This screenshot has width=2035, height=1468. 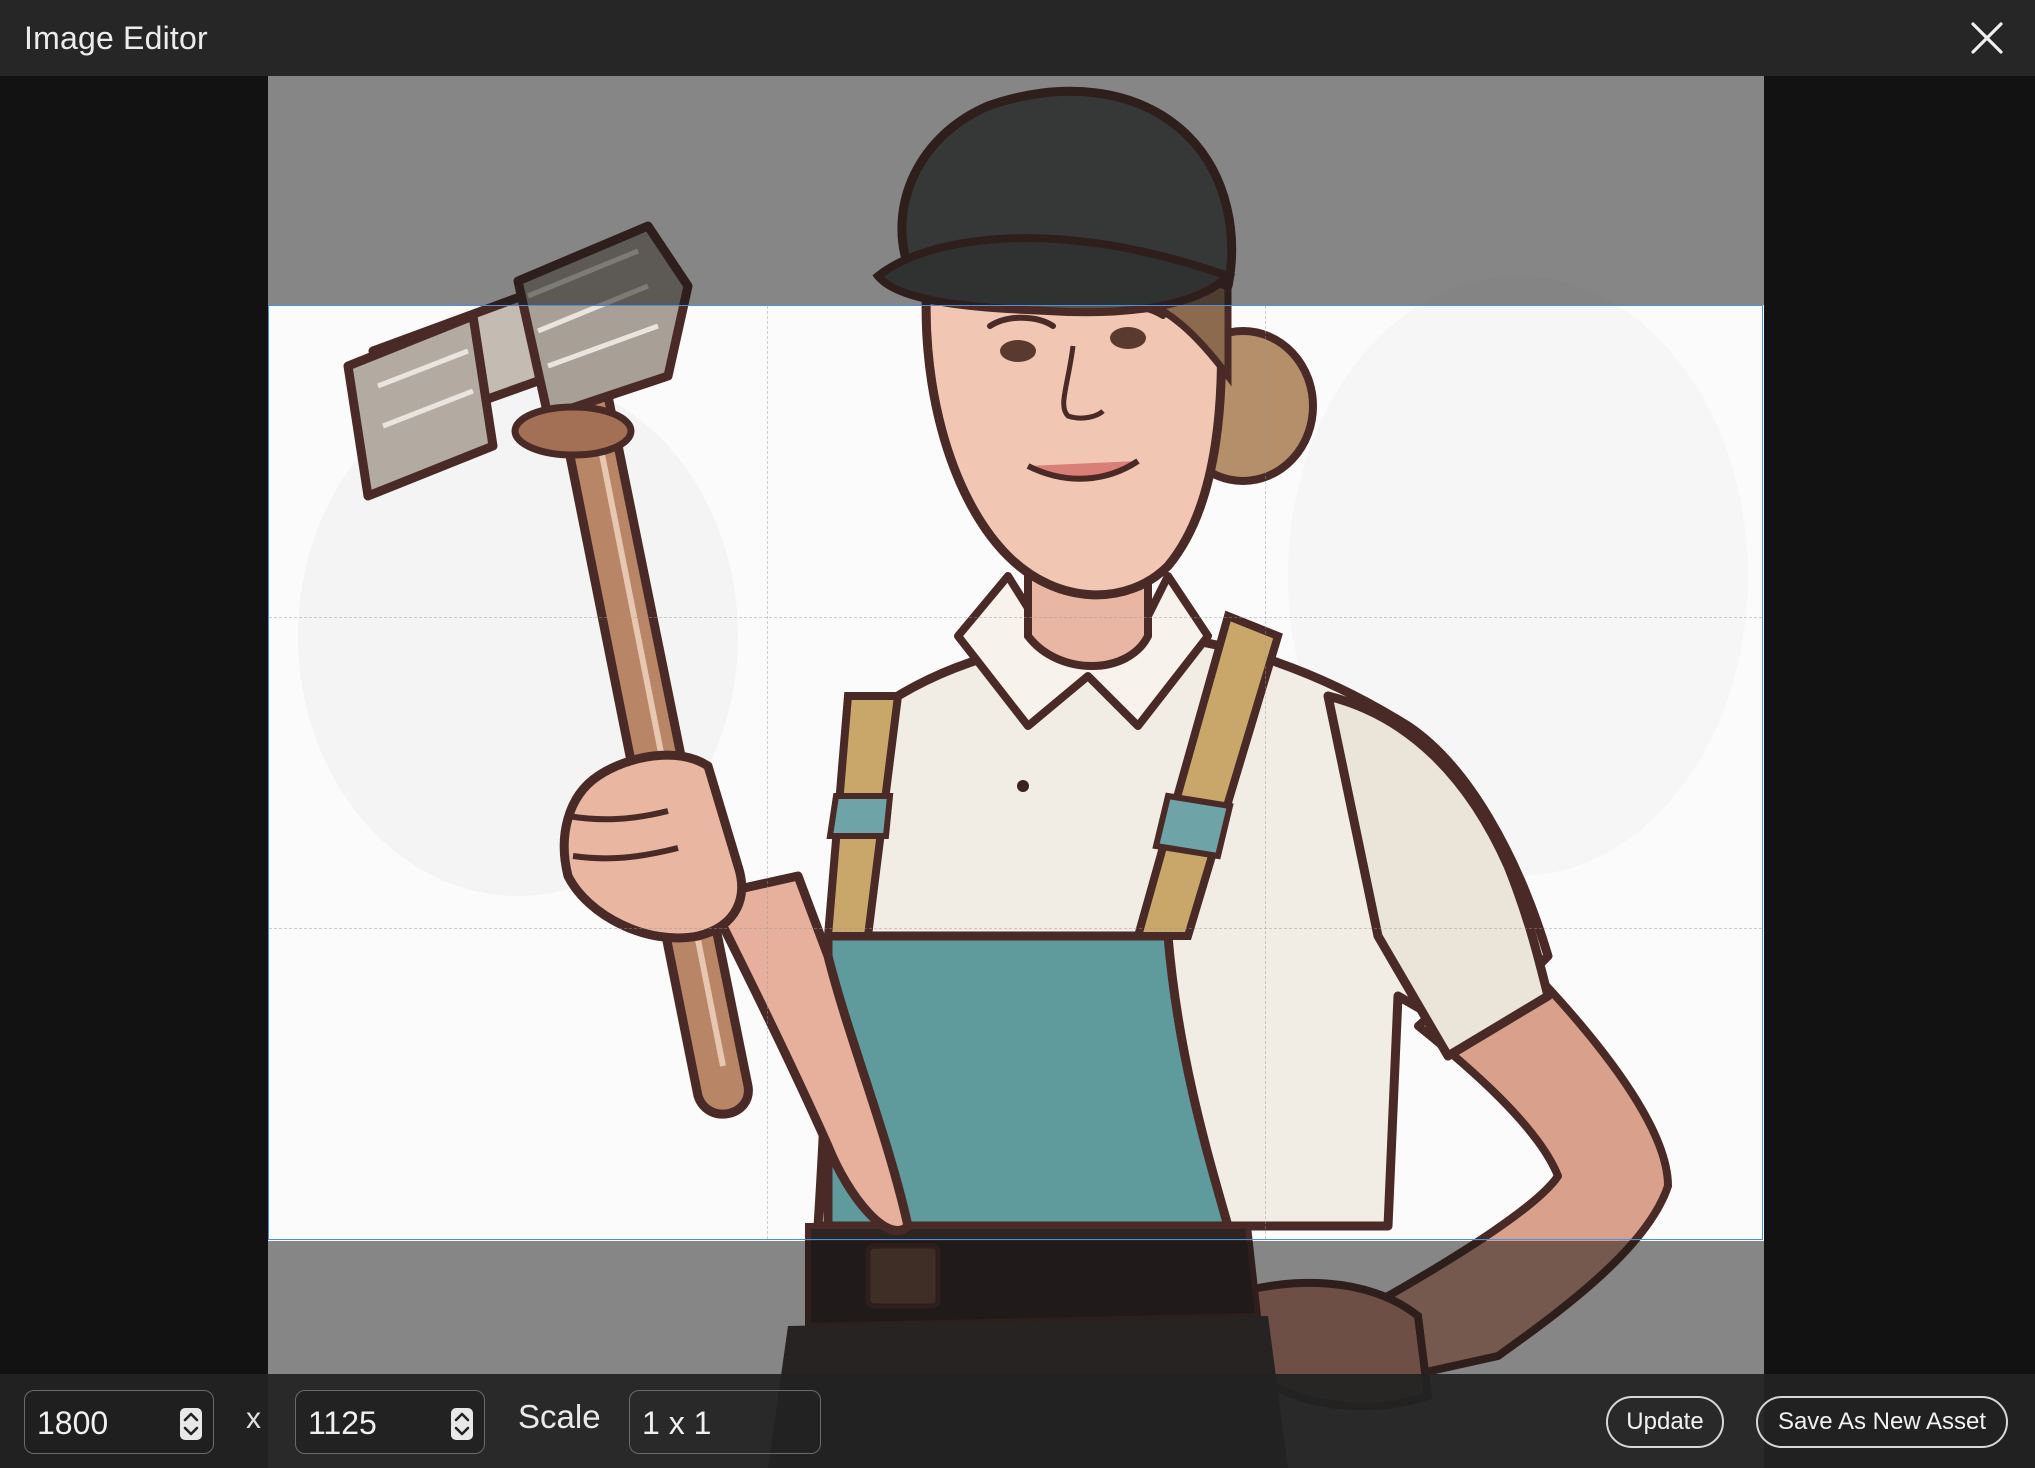 What do you see at coordinates (1016, 190) in the screenshot?
I see `crop-mask-top` at bounding box center [1016, 190].